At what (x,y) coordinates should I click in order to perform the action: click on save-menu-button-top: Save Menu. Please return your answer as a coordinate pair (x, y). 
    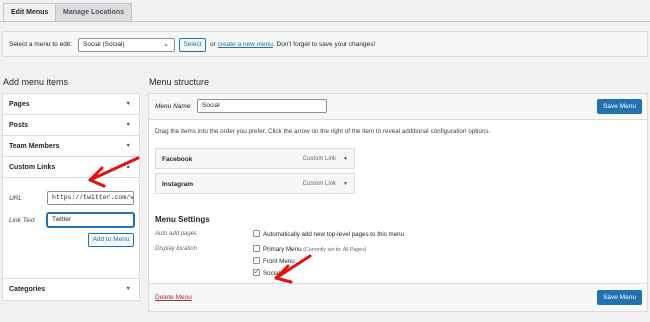
    Looking at the image, I should click on (619, 106).